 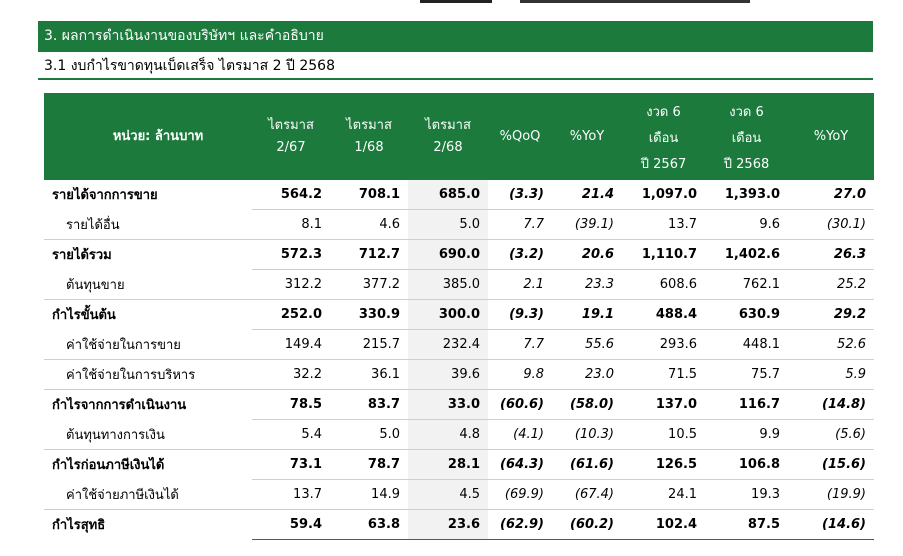 What do you see at coordinates (831, 254) in the screenshot?
I see `row-value-cell: 26.3` at bounding box center [831, 254].